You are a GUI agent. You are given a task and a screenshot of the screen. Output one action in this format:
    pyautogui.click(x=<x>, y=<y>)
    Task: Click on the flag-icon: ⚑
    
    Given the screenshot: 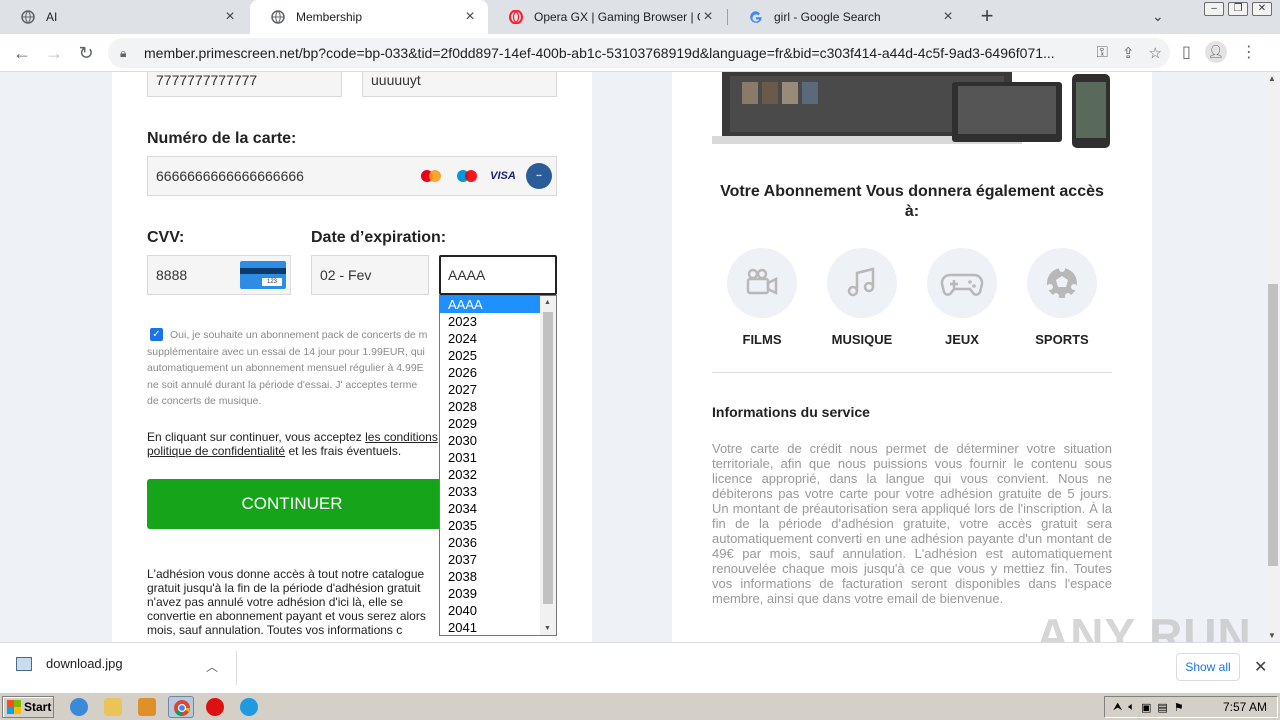 What is the action you would take?
    pyautogui.click(x=1179, y=707)
    